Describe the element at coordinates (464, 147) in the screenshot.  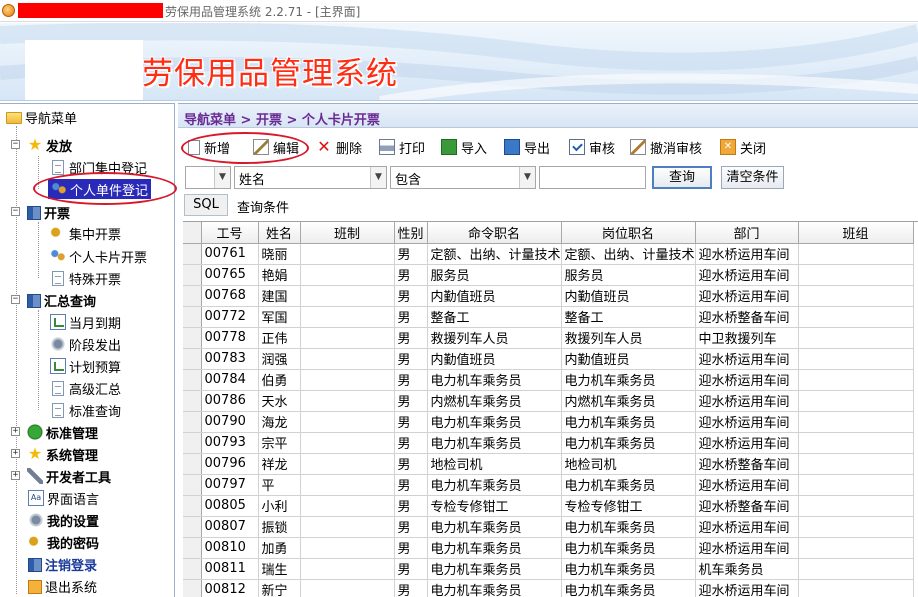
I see `import-button: 导入` at that location.